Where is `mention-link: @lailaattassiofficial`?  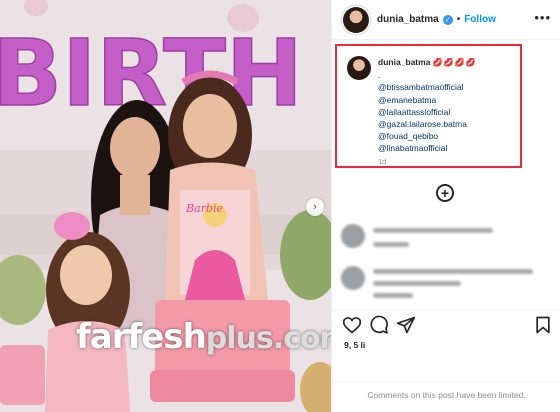 mention-link: @lailaattassiofficial is located at coordinates (448, 112).